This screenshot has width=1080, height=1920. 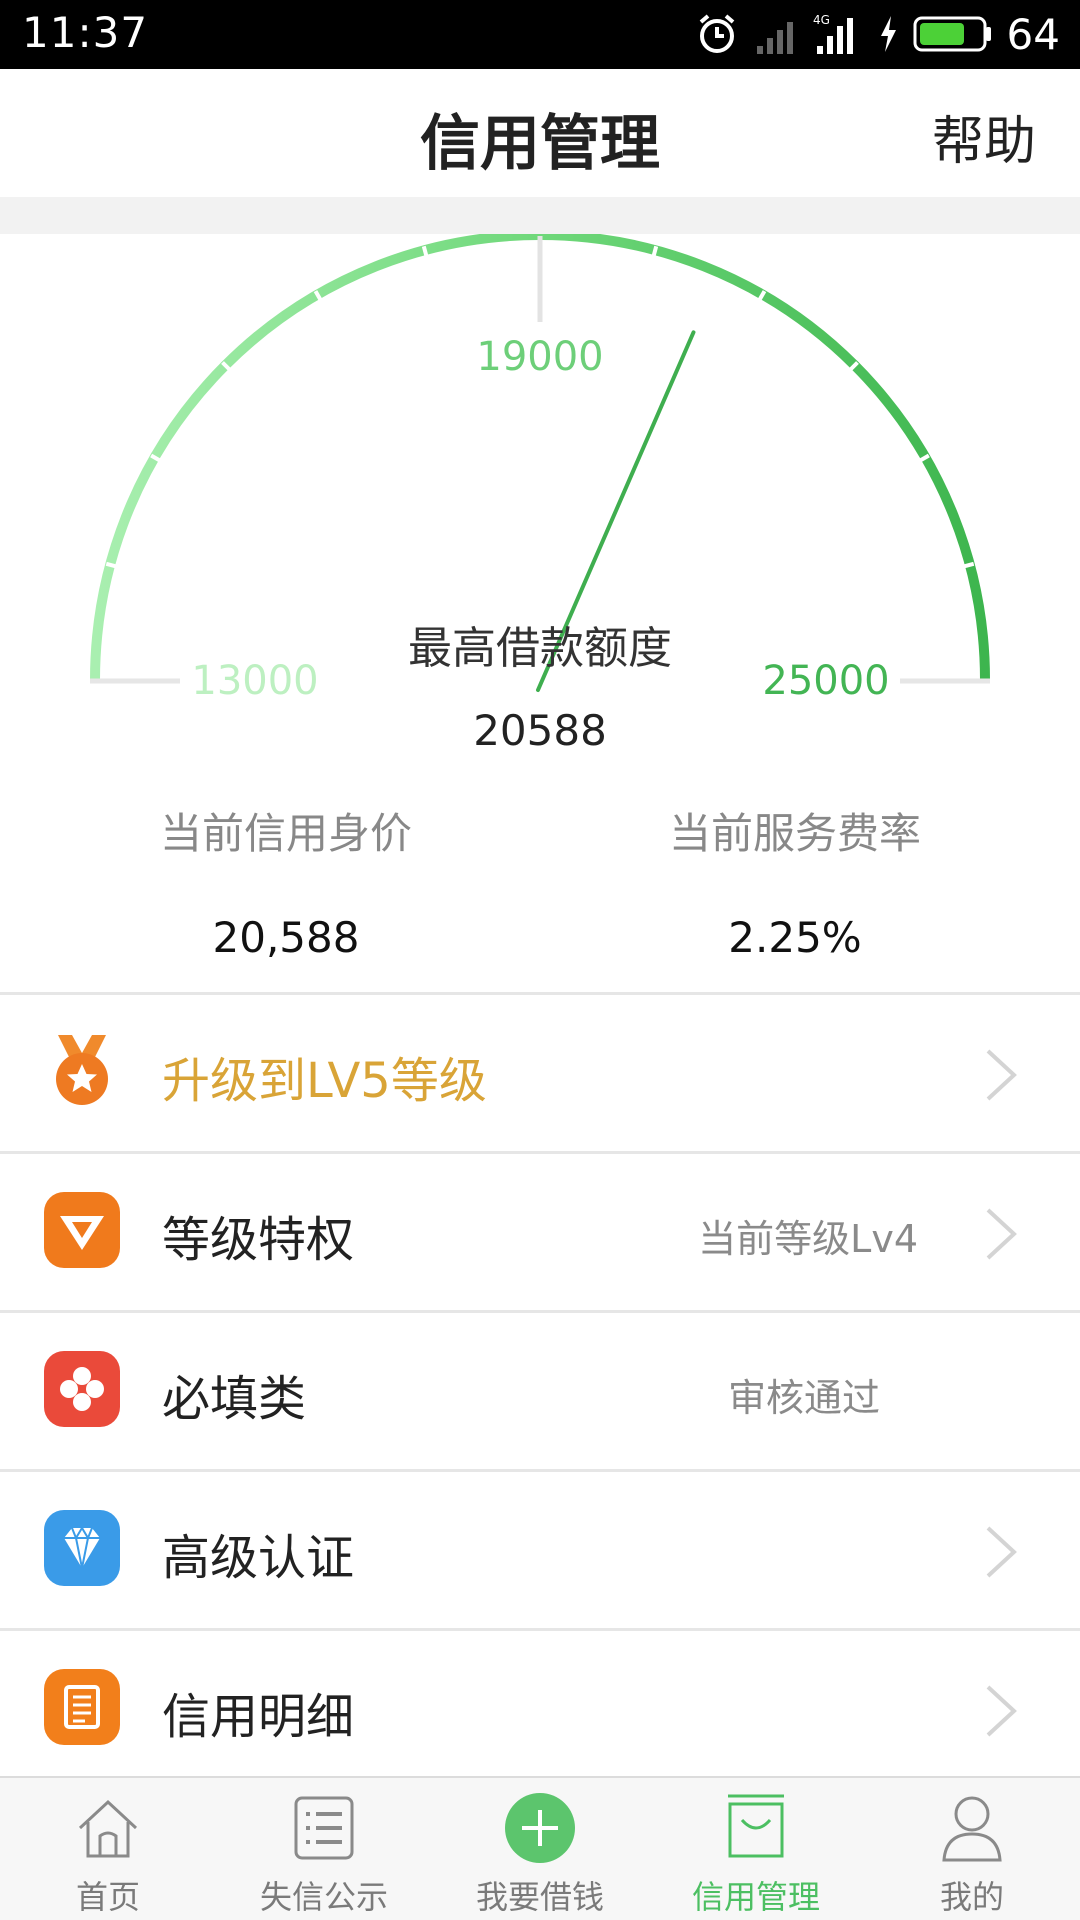 I want to click on menu-item-advanced-verification: 高级认证, so click(x=540, y=1548).